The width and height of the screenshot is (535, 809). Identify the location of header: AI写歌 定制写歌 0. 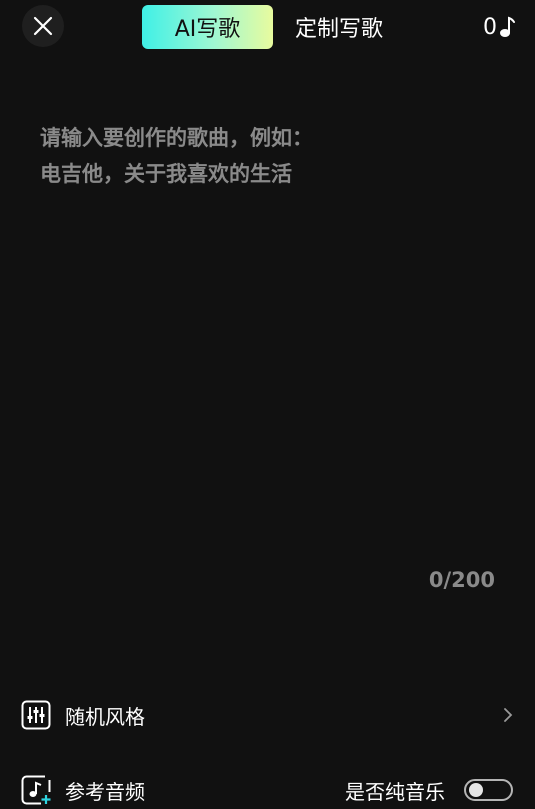
(267, 30).